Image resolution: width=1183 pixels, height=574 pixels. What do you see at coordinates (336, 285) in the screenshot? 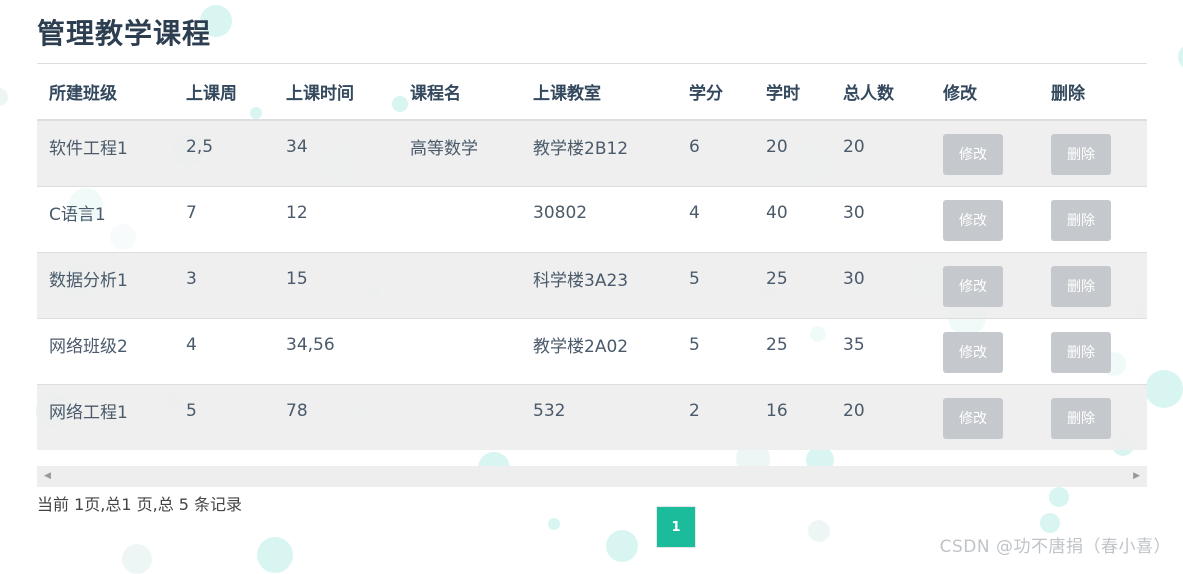
I see `cell-time: 15` at bounding box center [336, 285].